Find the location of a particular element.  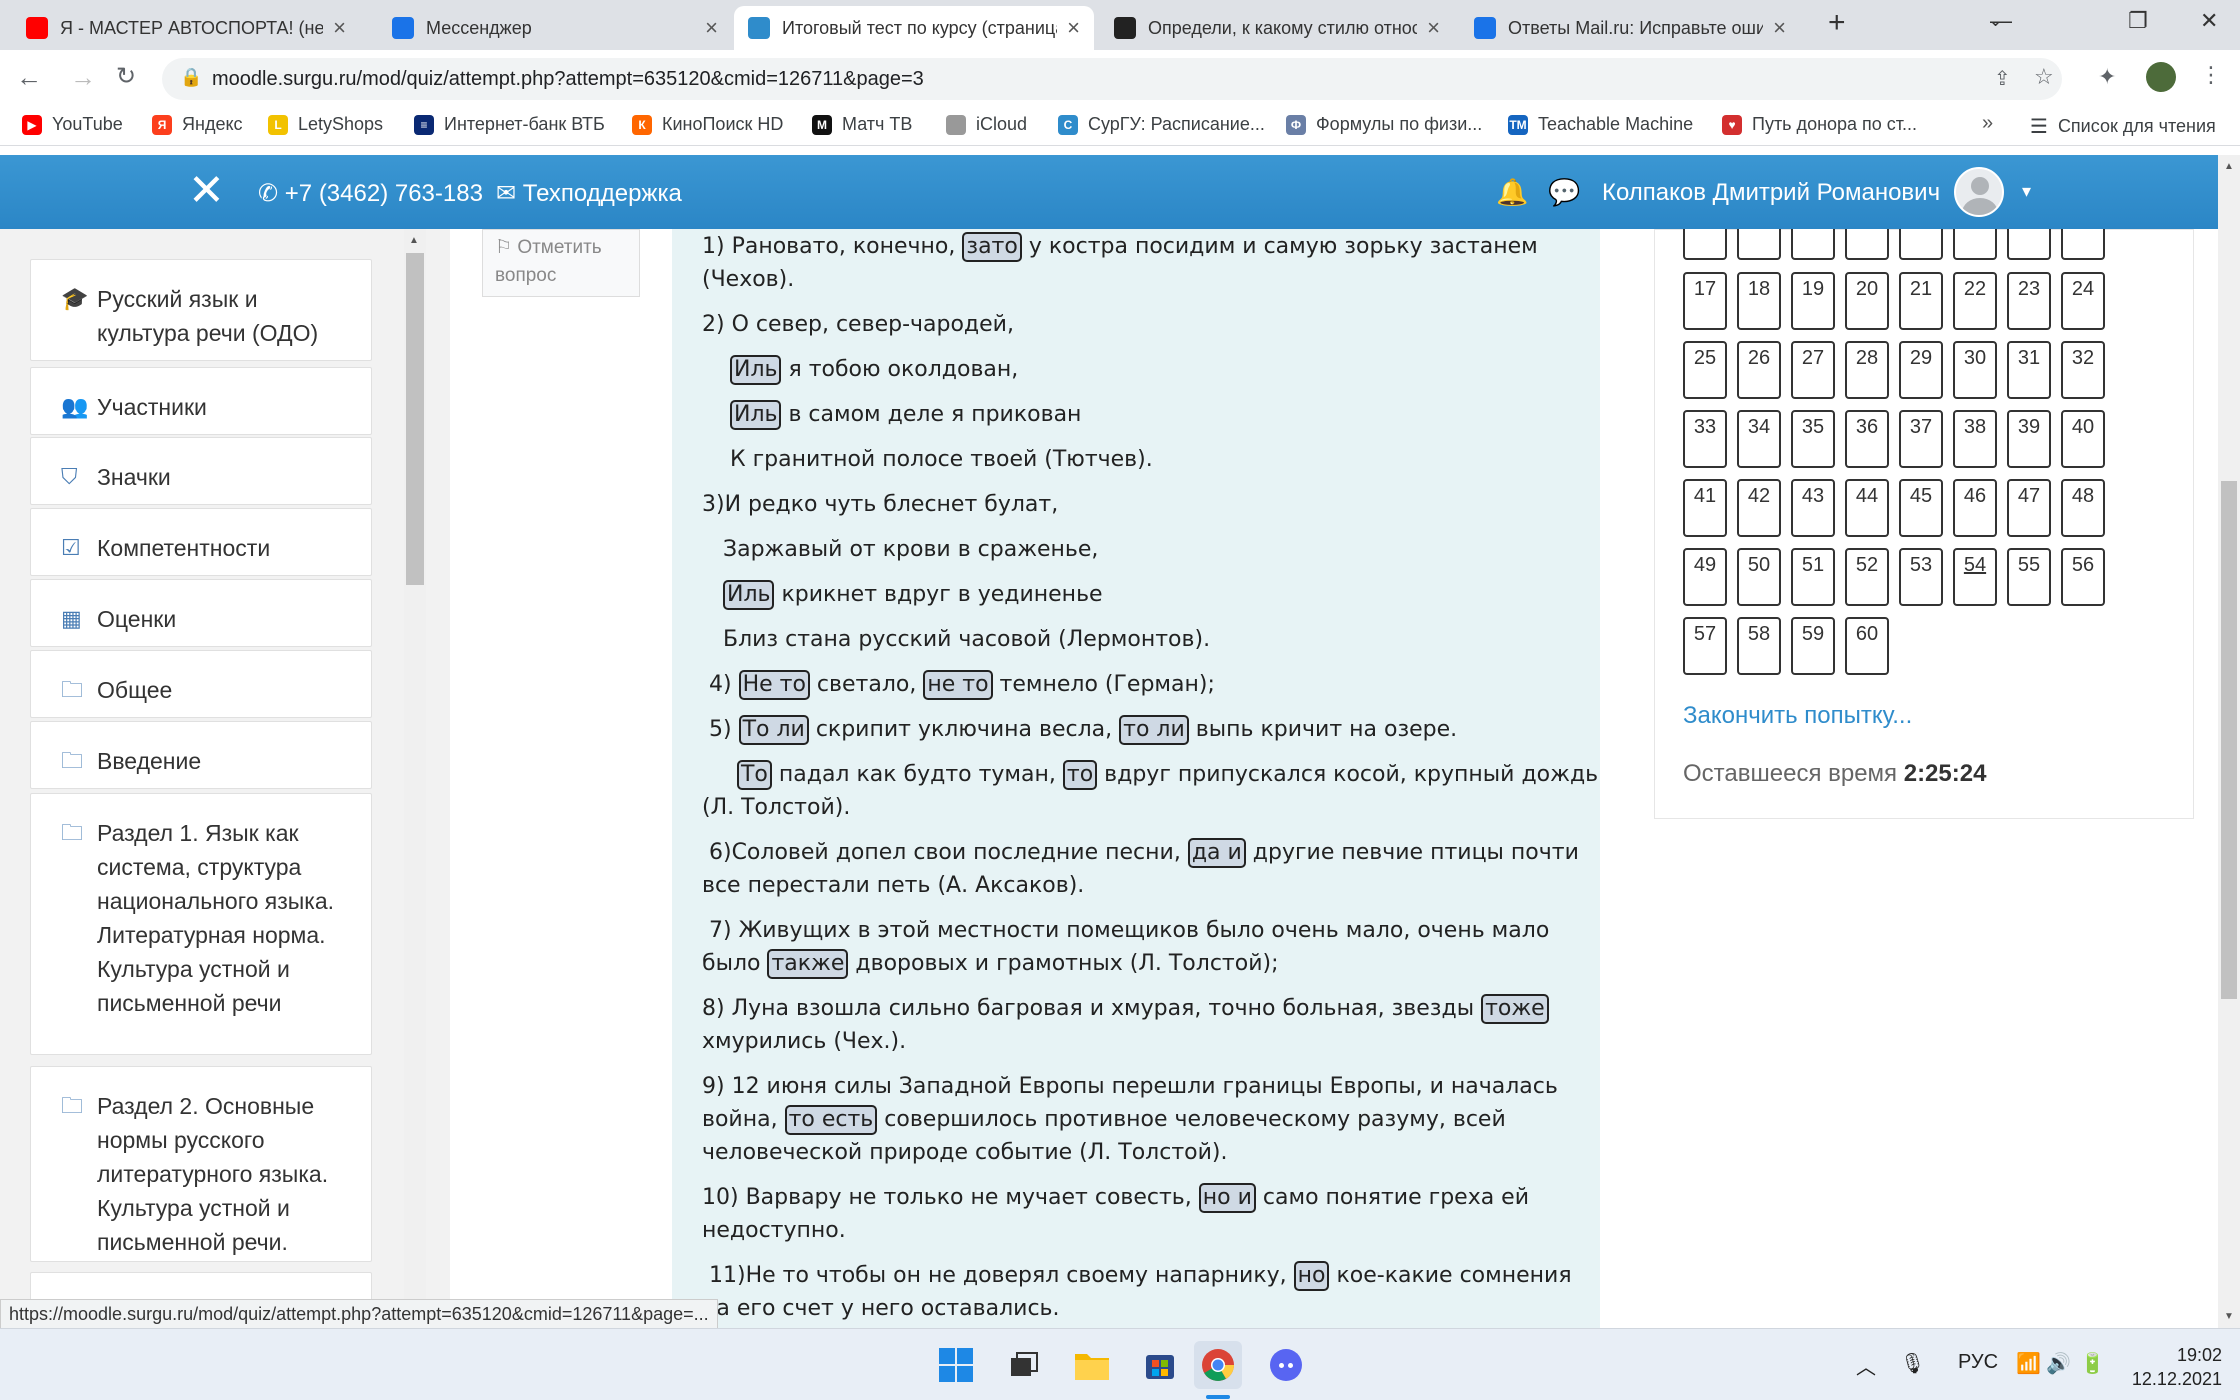

highlighted-conjunction: то ли is located at coordinates (1154, 730).